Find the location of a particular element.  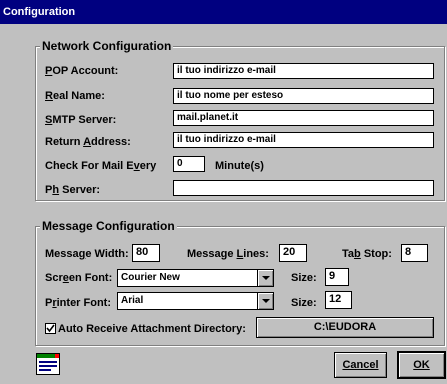

auto-receive-label: Auto Receive Attachment Directory: is located at coordinates (152, 329).